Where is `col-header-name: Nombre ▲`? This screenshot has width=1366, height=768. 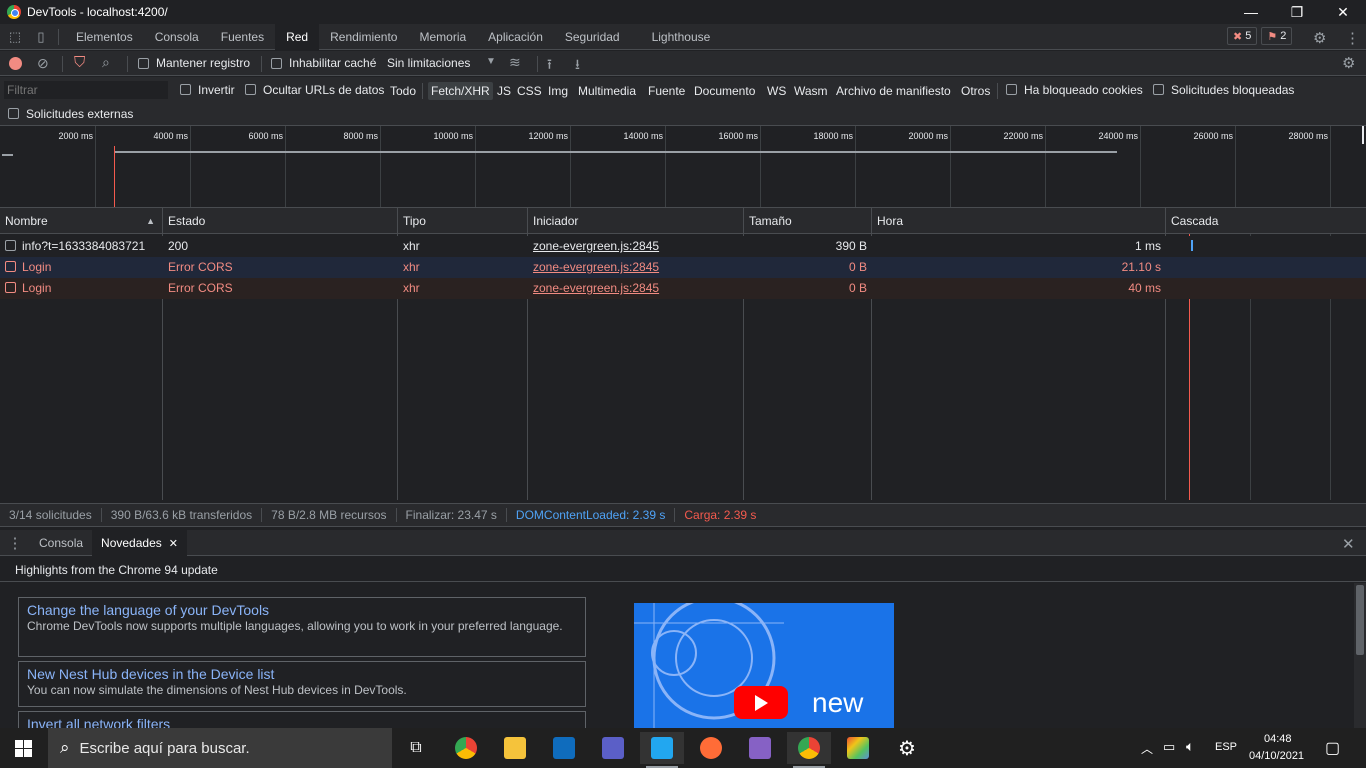
col-header-name: Nombre ▲ is located at coordinates (81, 221).